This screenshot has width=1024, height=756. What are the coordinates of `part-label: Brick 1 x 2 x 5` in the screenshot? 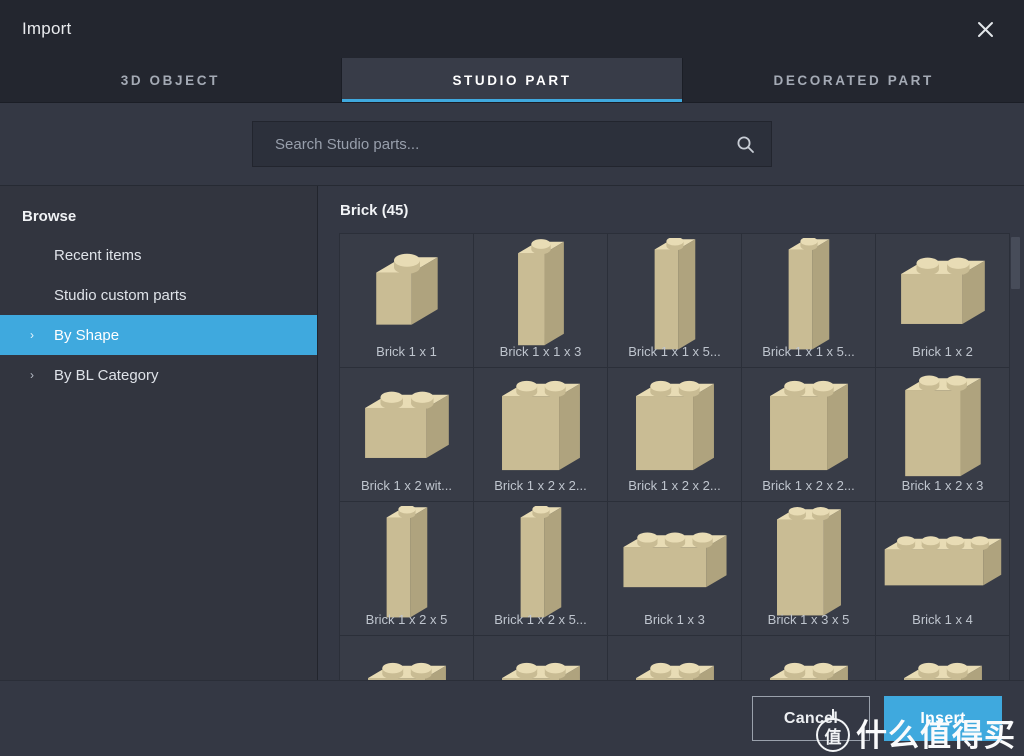 It's located at (406, 619).